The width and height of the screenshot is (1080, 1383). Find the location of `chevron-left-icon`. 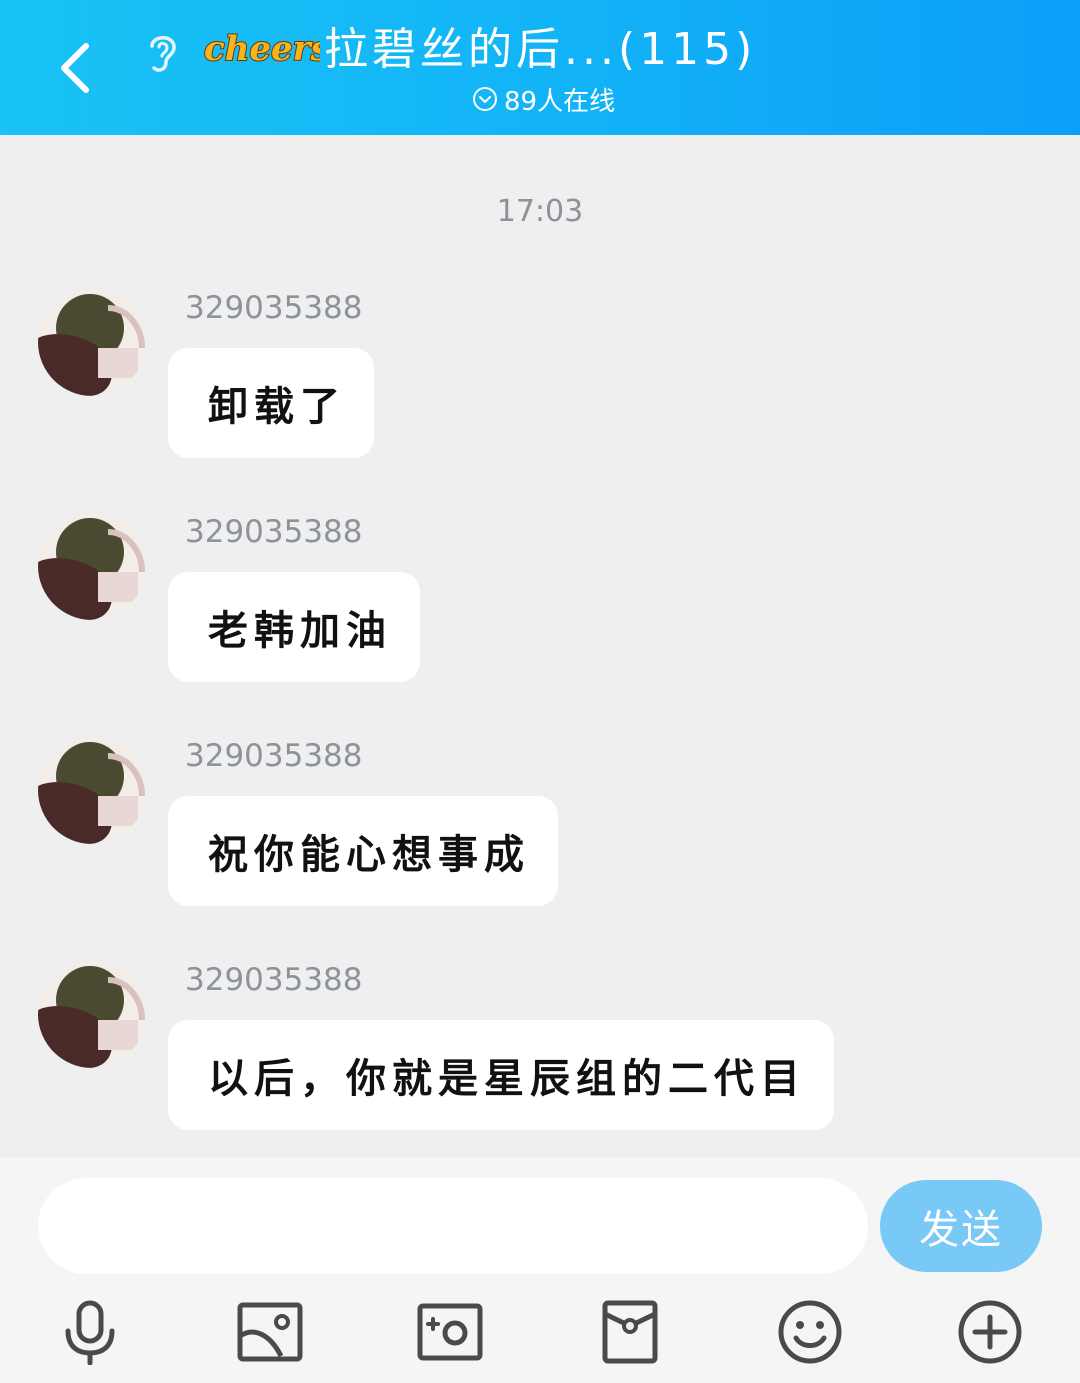

chevron-left-icon is located at coordinates (75, 68).